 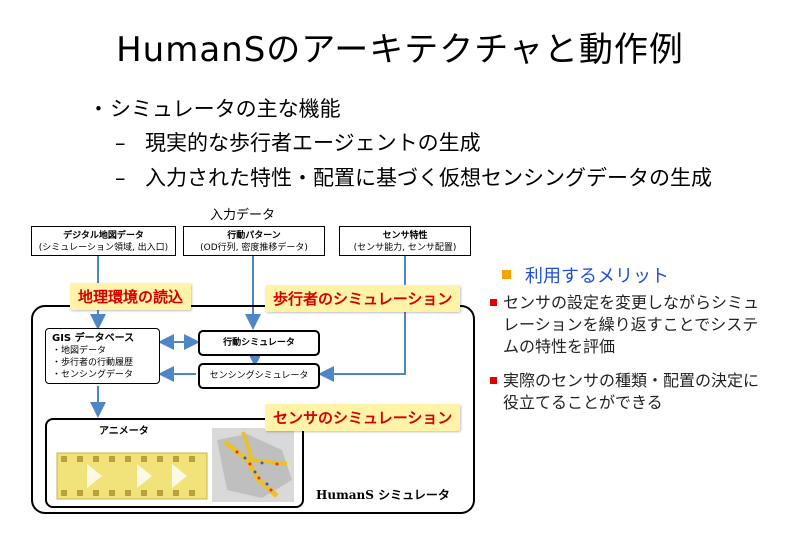 I want to click on input-sensor-detail: (センサ能力, センサ配置), so click(x=405, y=248).